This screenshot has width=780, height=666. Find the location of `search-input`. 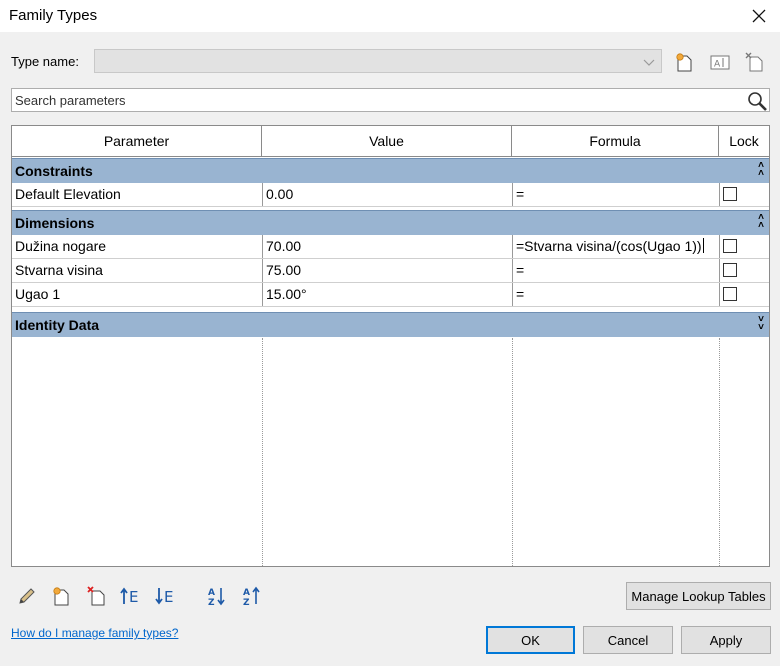

search-input is located at coordinates (377, 100).